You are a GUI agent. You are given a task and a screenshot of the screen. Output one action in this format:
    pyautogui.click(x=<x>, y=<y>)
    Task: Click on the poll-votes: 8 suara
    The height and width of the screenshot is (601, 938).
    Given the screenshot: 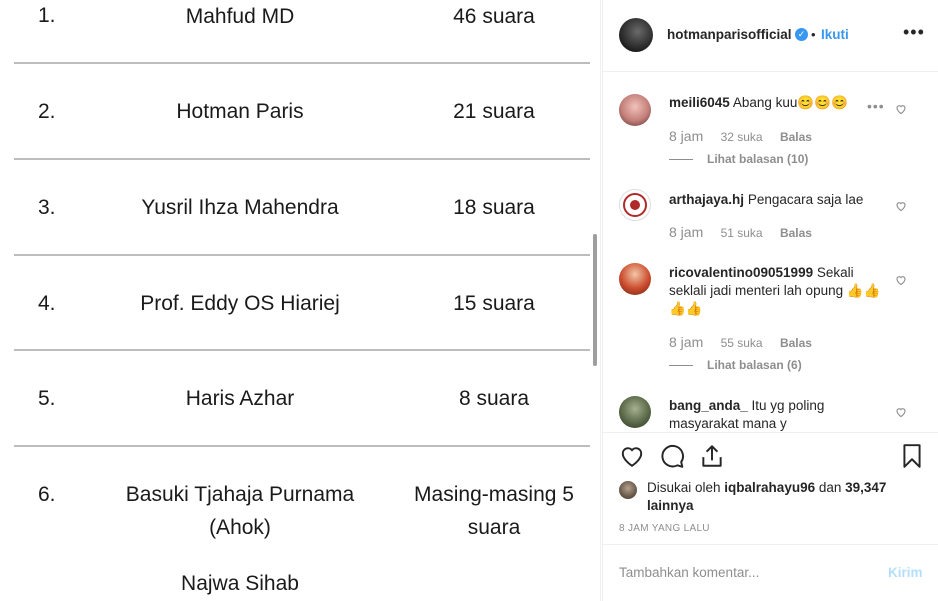 What is the action you would take?
    pyautogui.click(x=494, y=398)
    